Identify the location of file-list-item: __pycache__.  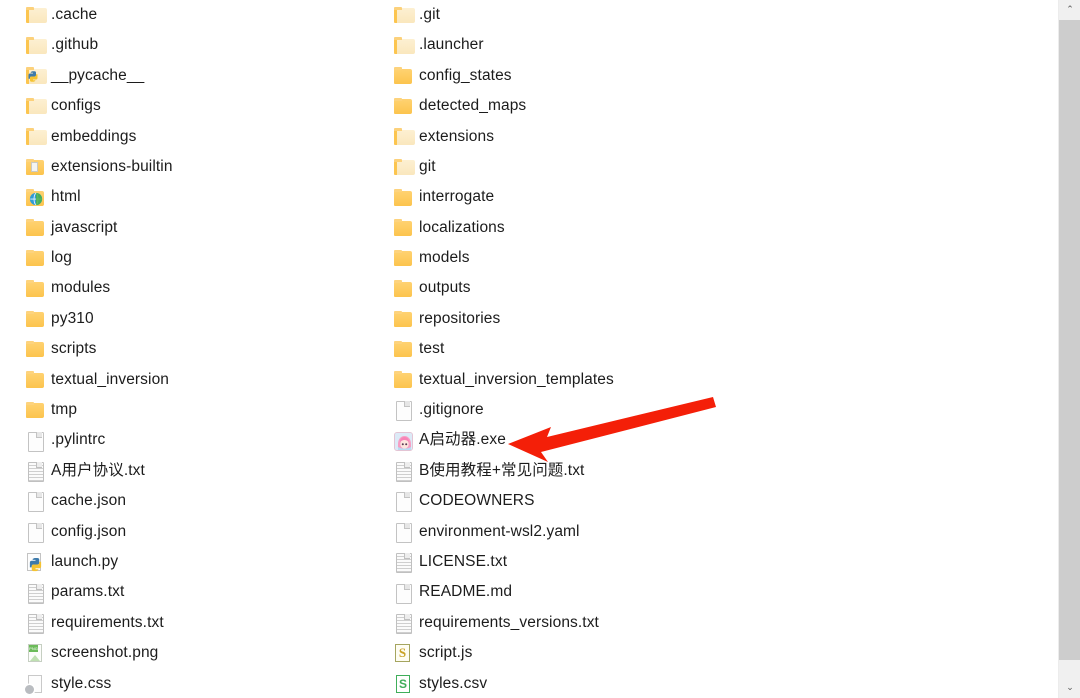
(207, 76).